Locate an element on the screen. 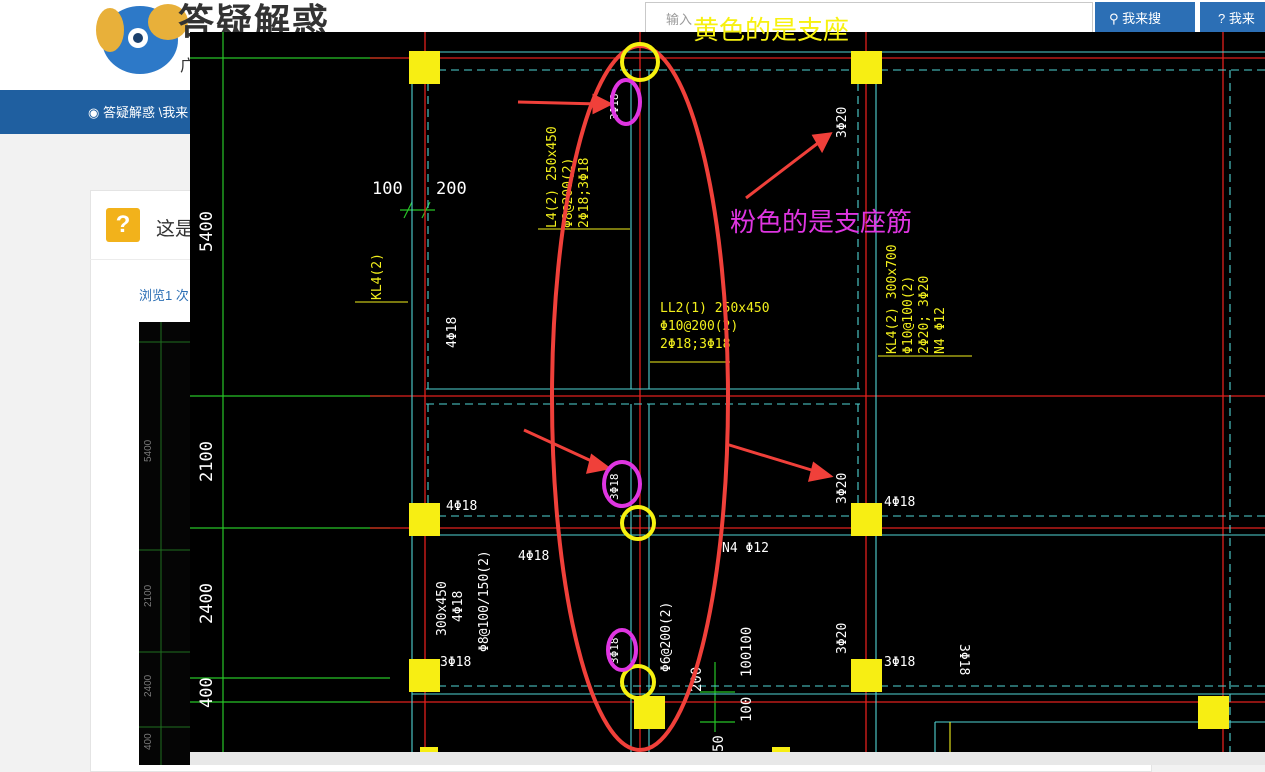  support-annotation: 黄色的是支座 is located at coordinates (771, 31).